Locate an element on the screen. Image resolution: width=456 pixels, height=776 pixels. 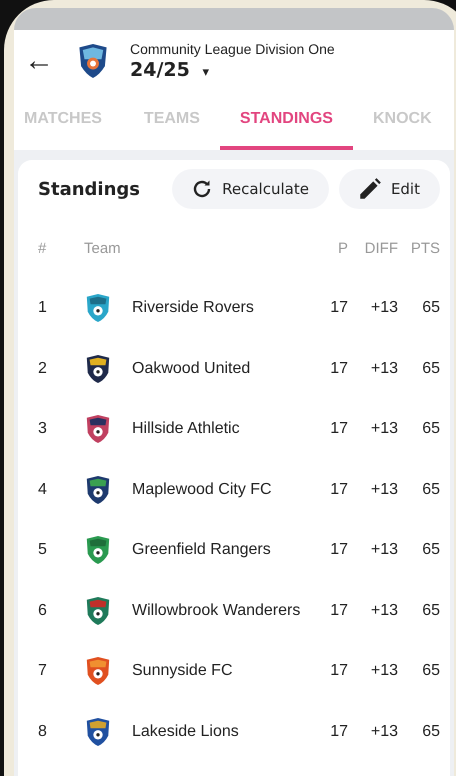
team-name: Riverside Rovers is located at coordinates (193, 308).